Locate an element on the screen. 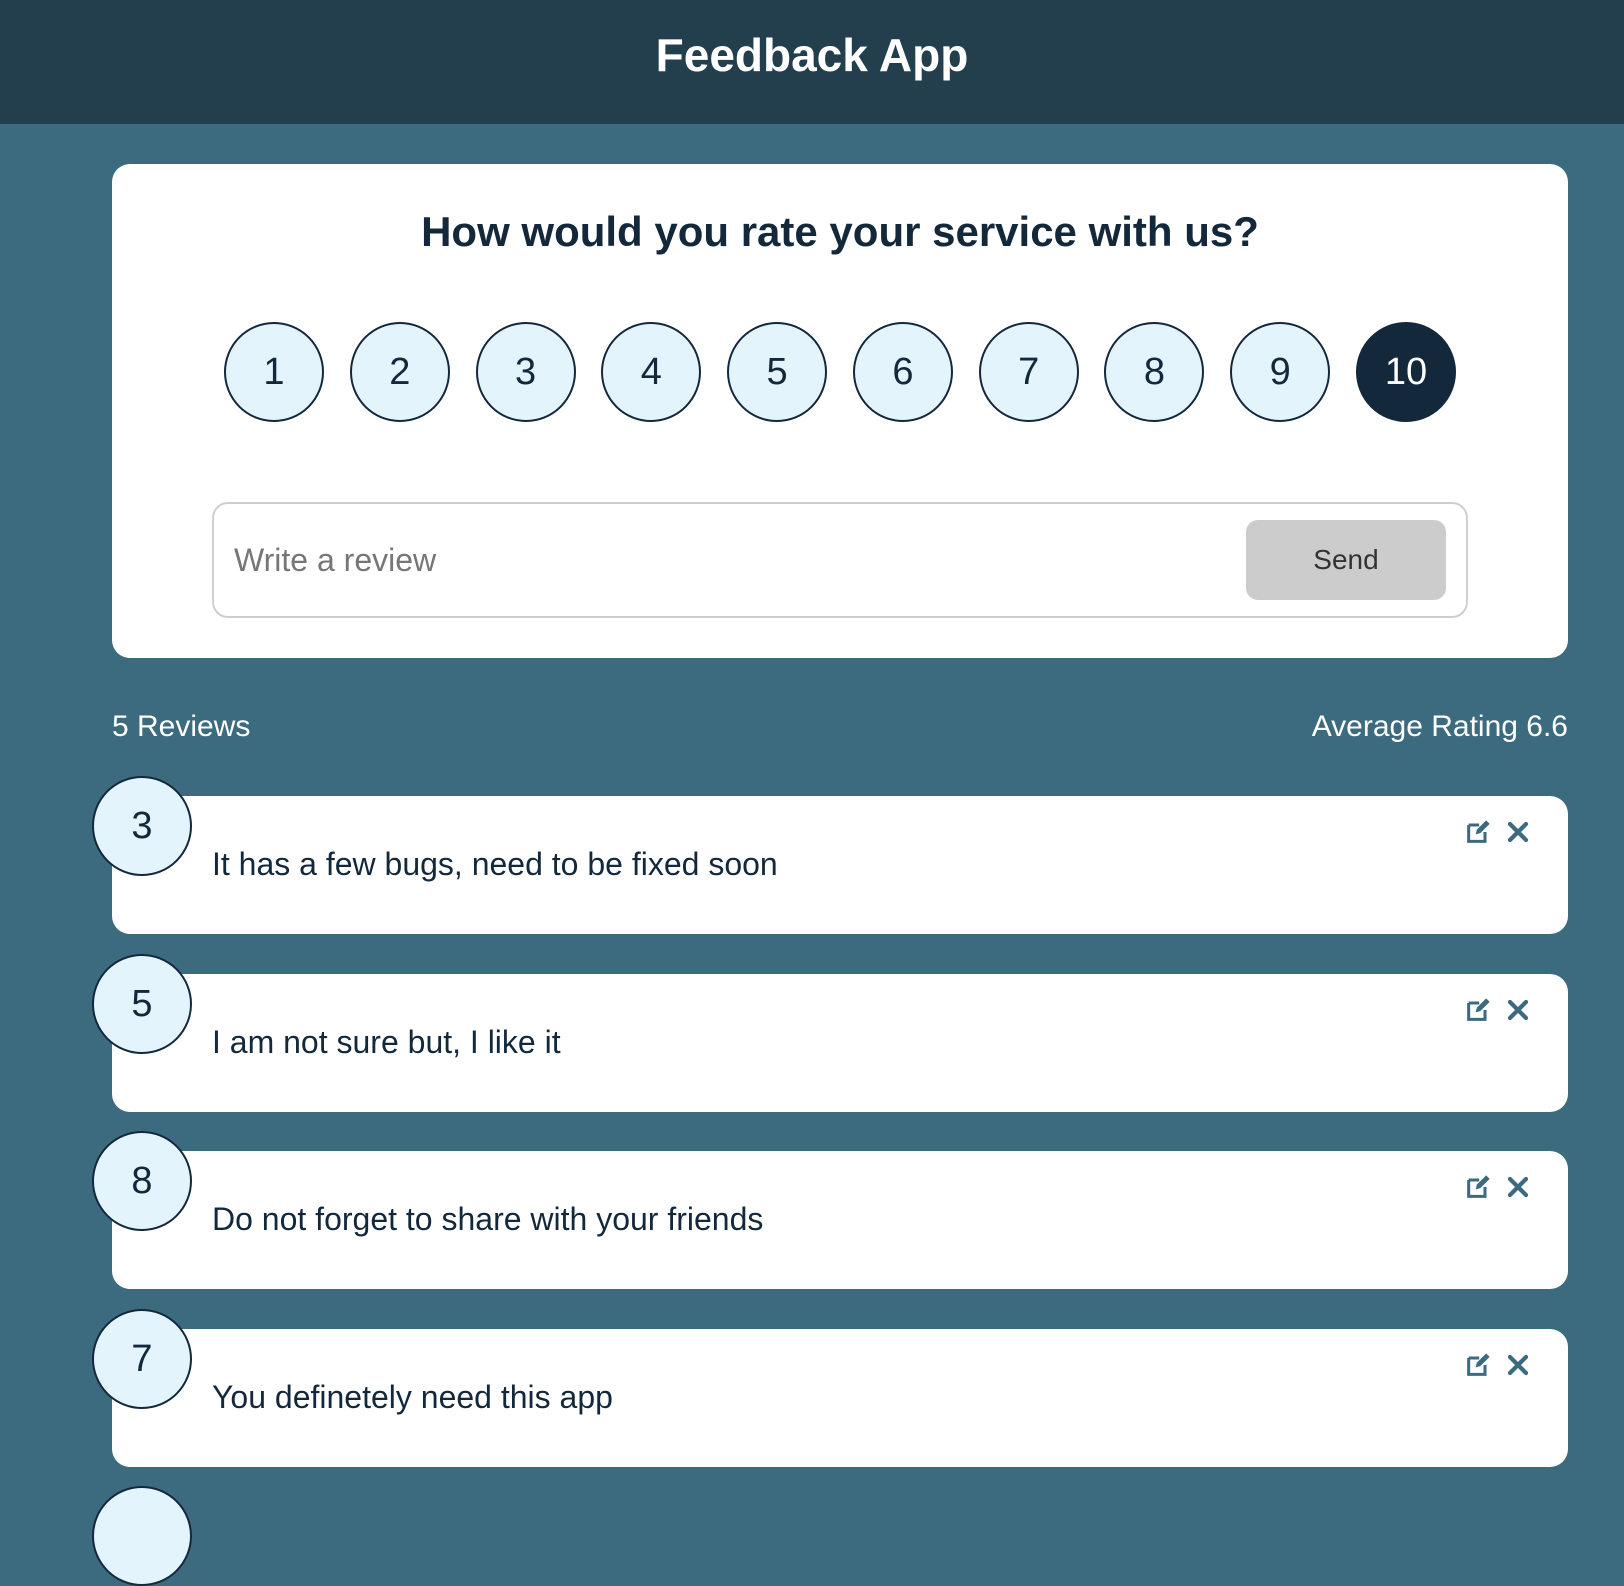 The image size is (1624, 1586). rating-question: How would you rate your service with us? is located at coordinates (840, 231).